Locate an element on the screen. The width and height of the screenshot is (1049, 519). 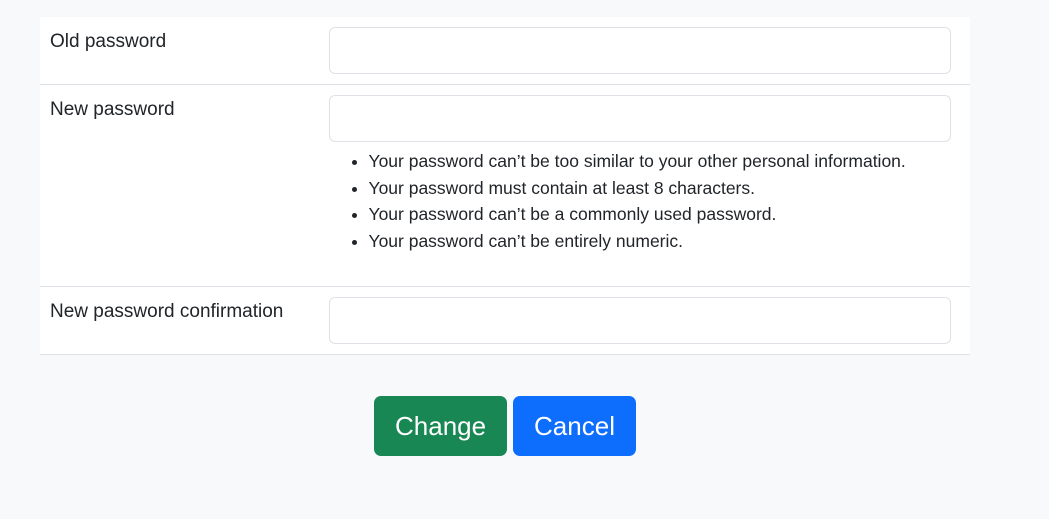
new-password-confirmation-row: New password confirmation is located at coordinates (505, 320).